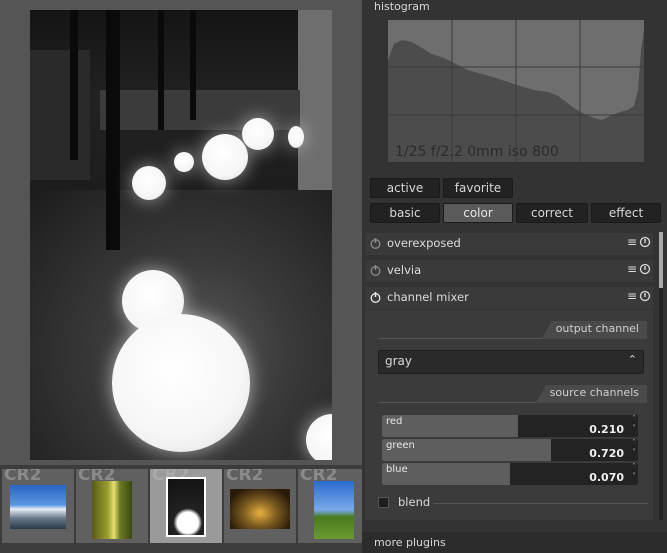 The height and width of the screenshot is (553, 667). I want to click on module-channel-mixer: channel mixer ≡, so click(509, 298).